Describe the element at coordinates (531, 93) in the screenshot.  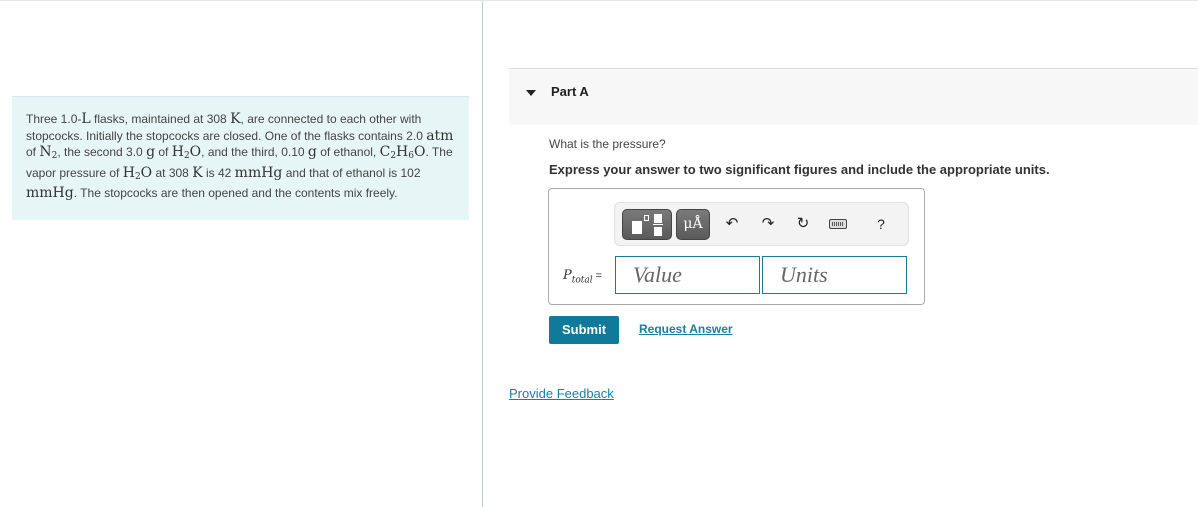
I see `collapse-triangle-icon` at that location.